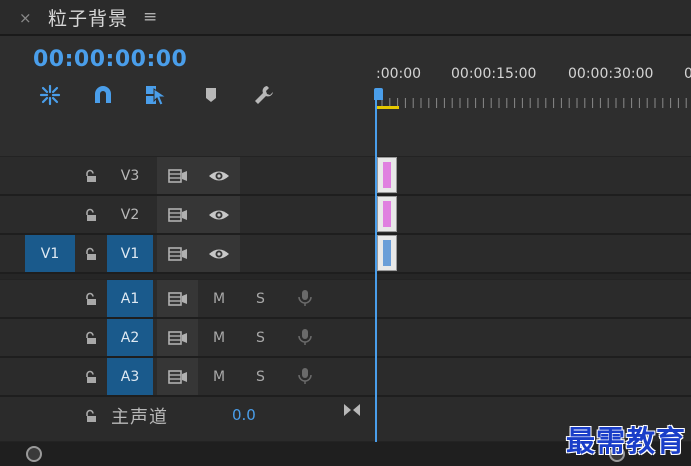 The width and height of the screenshot is (691, 466). Describe the element at coordinates (534, 254) in the screenshot. I see `track-lane-v1` at that location.